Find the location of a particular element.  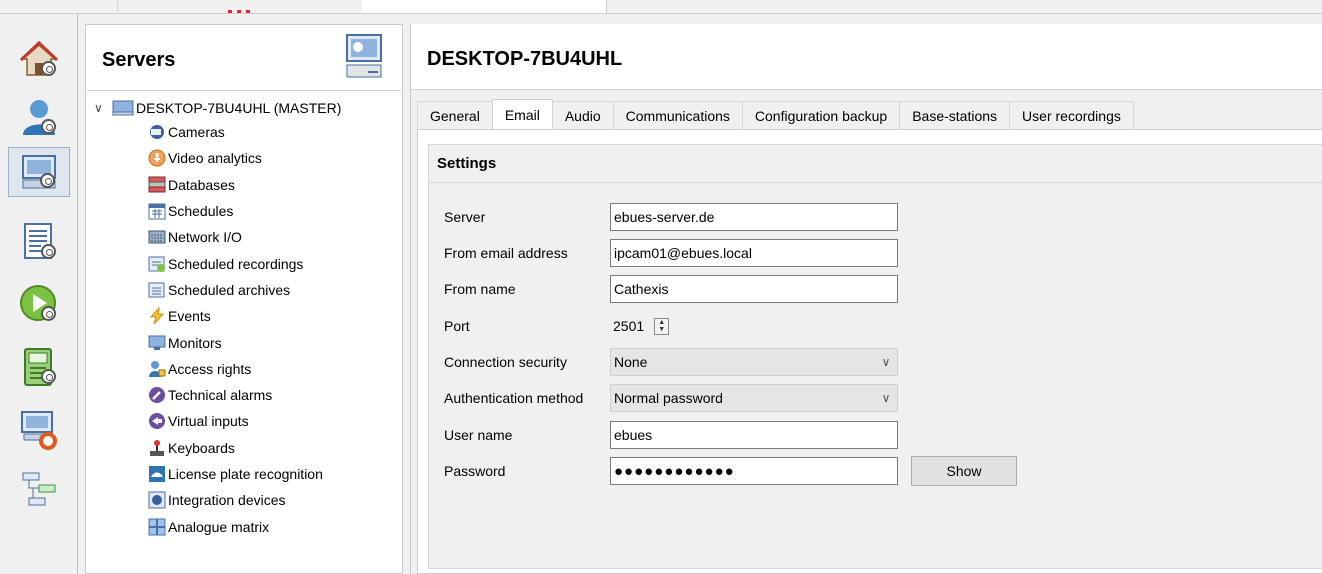

server-row: Server ebues-server.de is located at coordinates (671, 217).